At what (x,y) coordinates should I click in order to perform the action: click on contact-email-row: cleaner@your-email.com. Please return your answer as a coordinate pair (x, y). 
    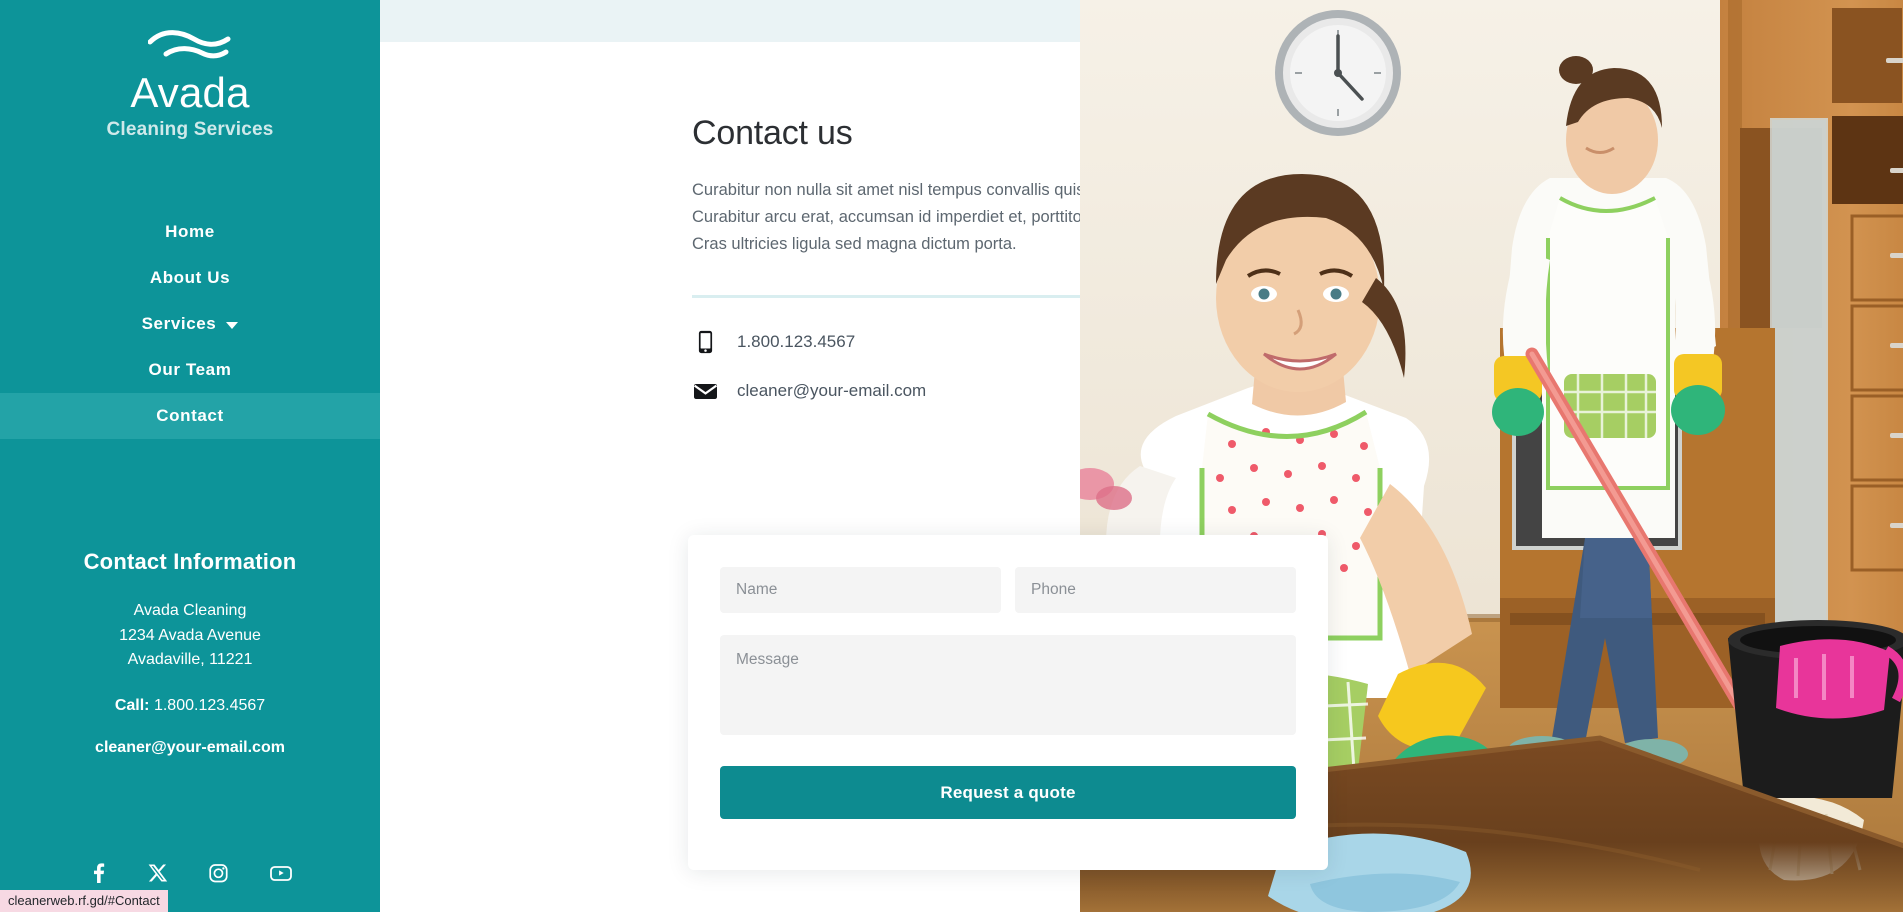
    Looking at the image, I should click on (809, 391).